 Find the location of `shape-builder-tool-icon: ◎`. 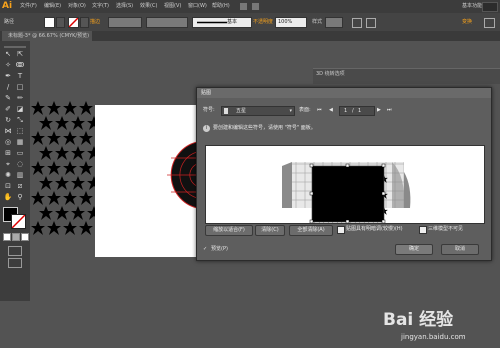

shape-builder-tool-icon: ◎ is located at coordinates (8, 142).